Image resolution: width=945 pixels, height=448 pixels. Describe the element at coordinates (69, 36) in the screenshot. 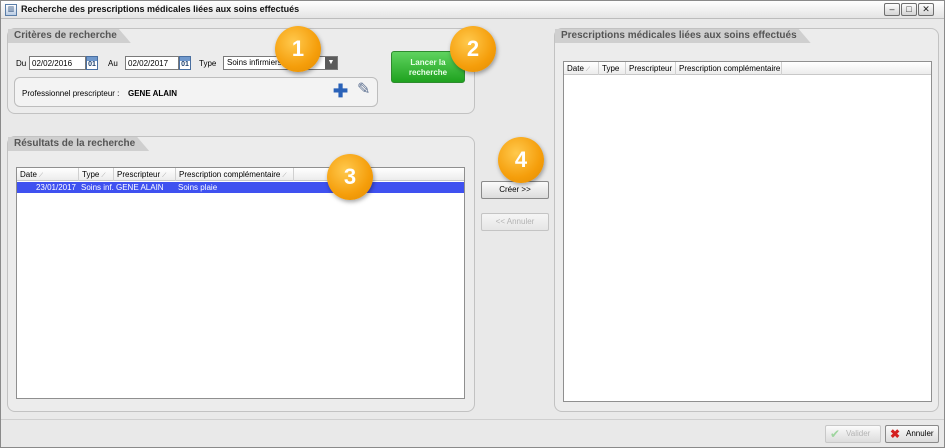

I see `criteria-panel-title: Critères de recherche` at that location.